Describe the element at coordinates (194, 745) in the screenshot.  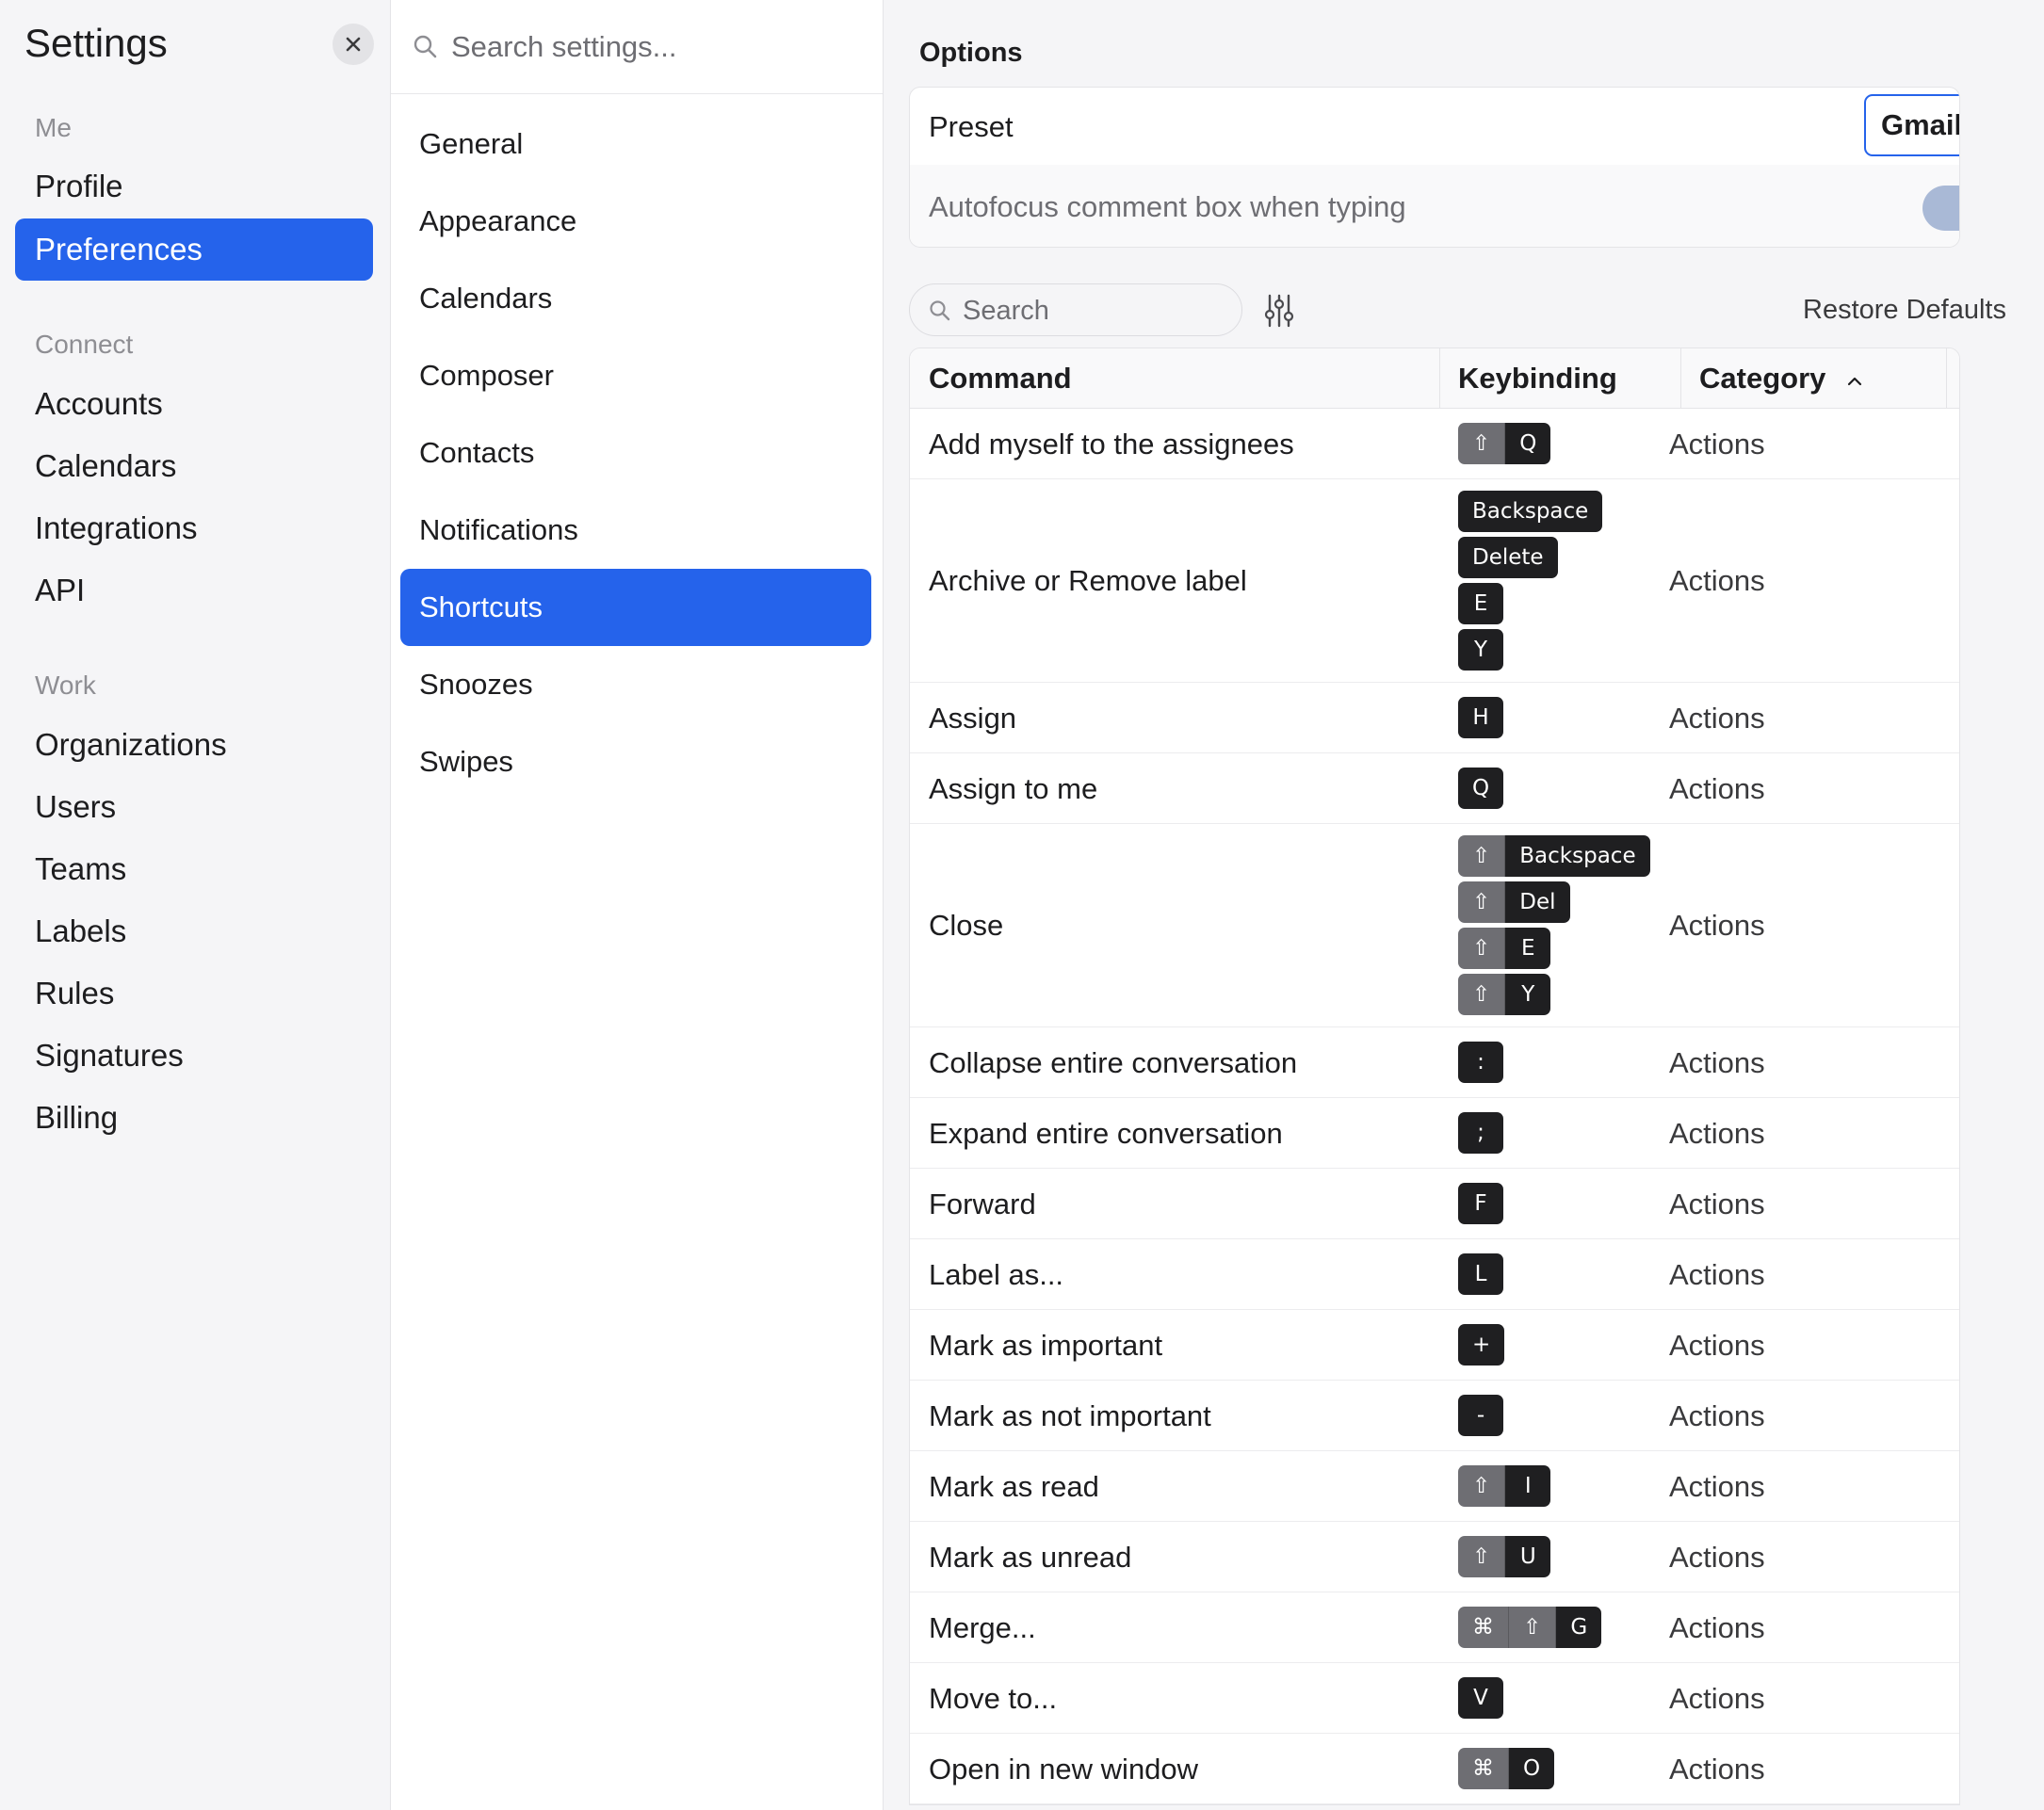
I see `sidebar-item-organizations: Organizations` at that location.